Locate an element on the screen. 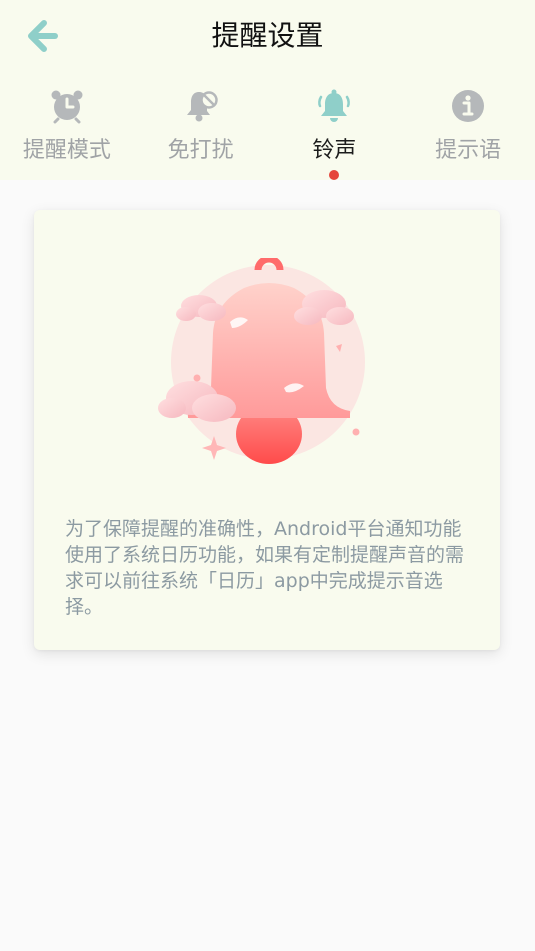  page-title: 提醒设置 is located at coordinates (267, 35).